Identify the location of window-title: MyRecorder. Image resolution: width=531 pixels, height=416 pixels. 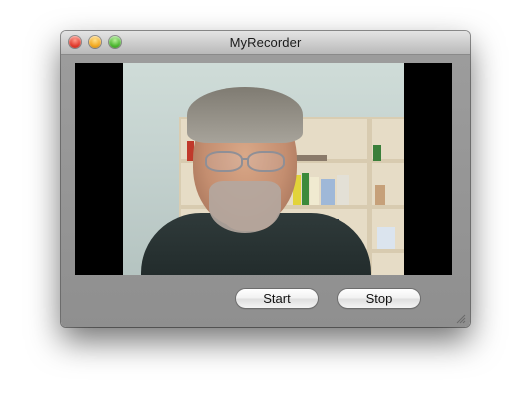
(265, 42).